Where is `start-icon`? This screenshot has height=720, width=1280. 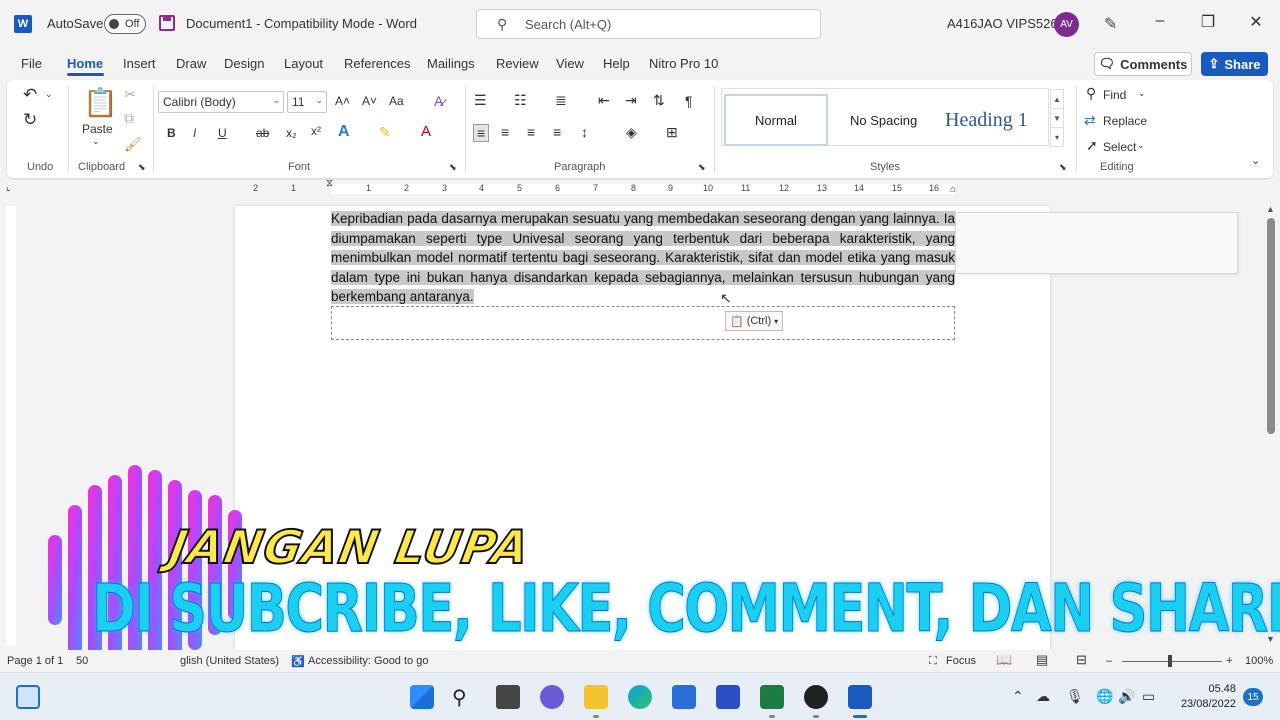 start-icon is located at coordinates (422, 697).